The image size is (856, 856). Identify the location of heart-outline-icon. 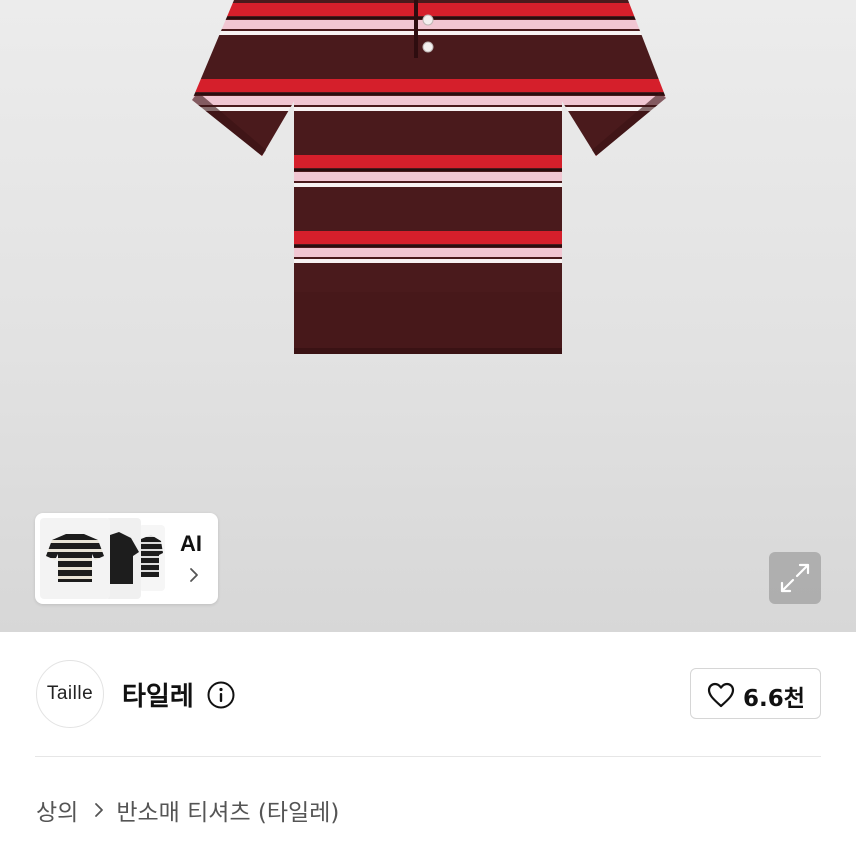
(721, 695).